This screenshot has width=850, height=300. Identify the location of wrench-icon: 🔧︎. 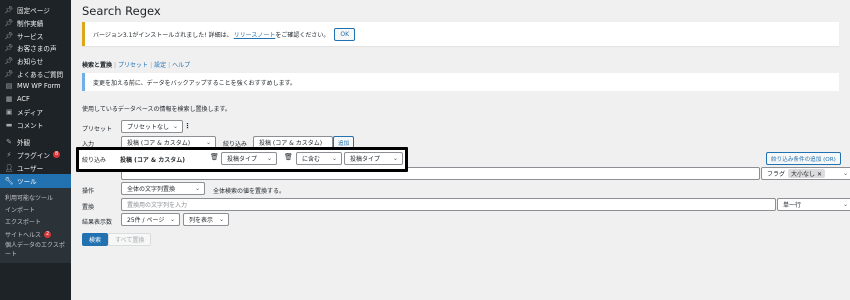
(9, 180).